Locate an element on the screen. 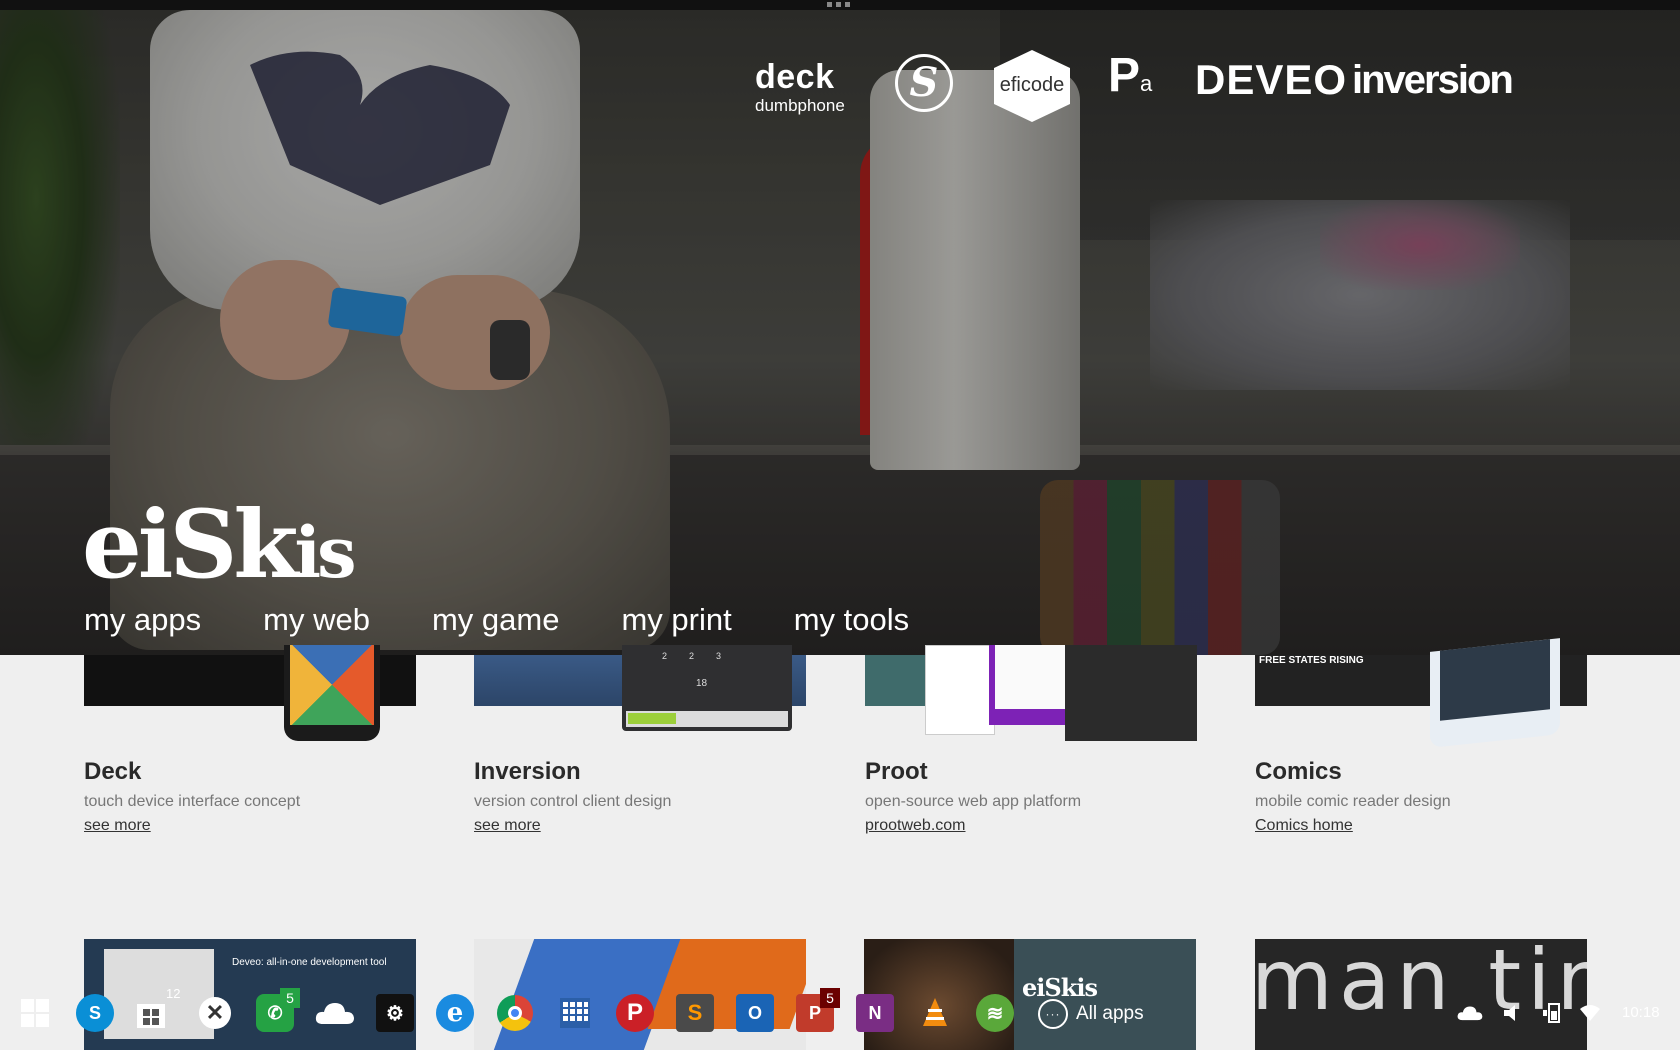 The width and height of the screenshot is (1680, 1050). comics-thumbnail: FREE STATES RISING is located at coordinates (1421, 693).